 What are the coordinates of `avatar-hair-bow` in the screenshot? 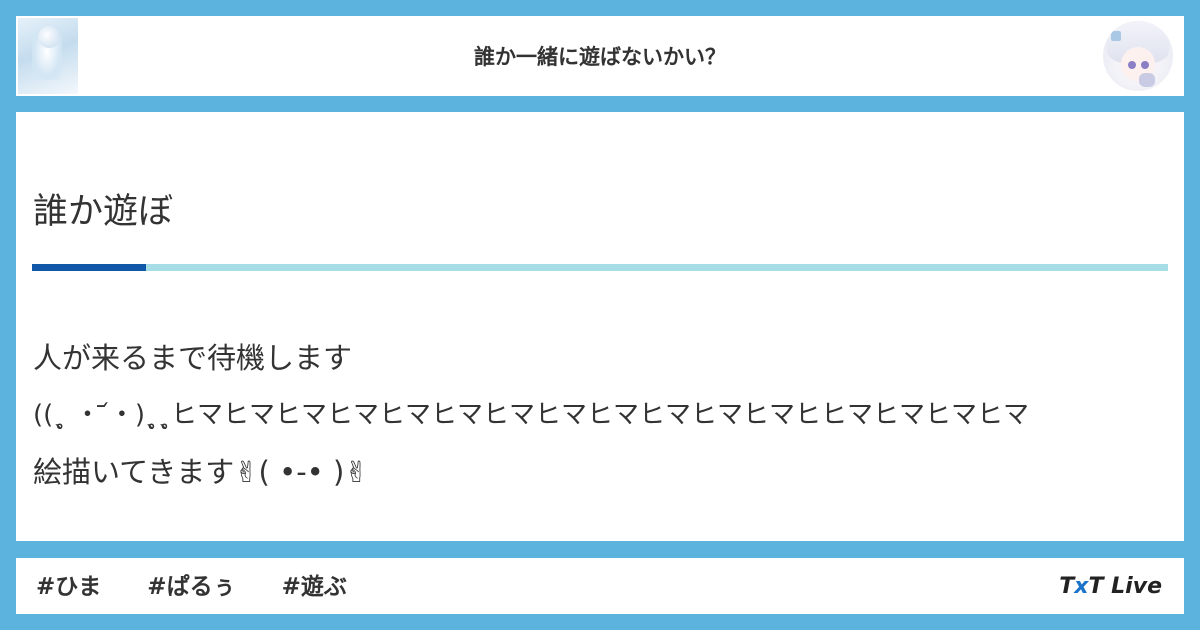 It's located at (1116, 36).